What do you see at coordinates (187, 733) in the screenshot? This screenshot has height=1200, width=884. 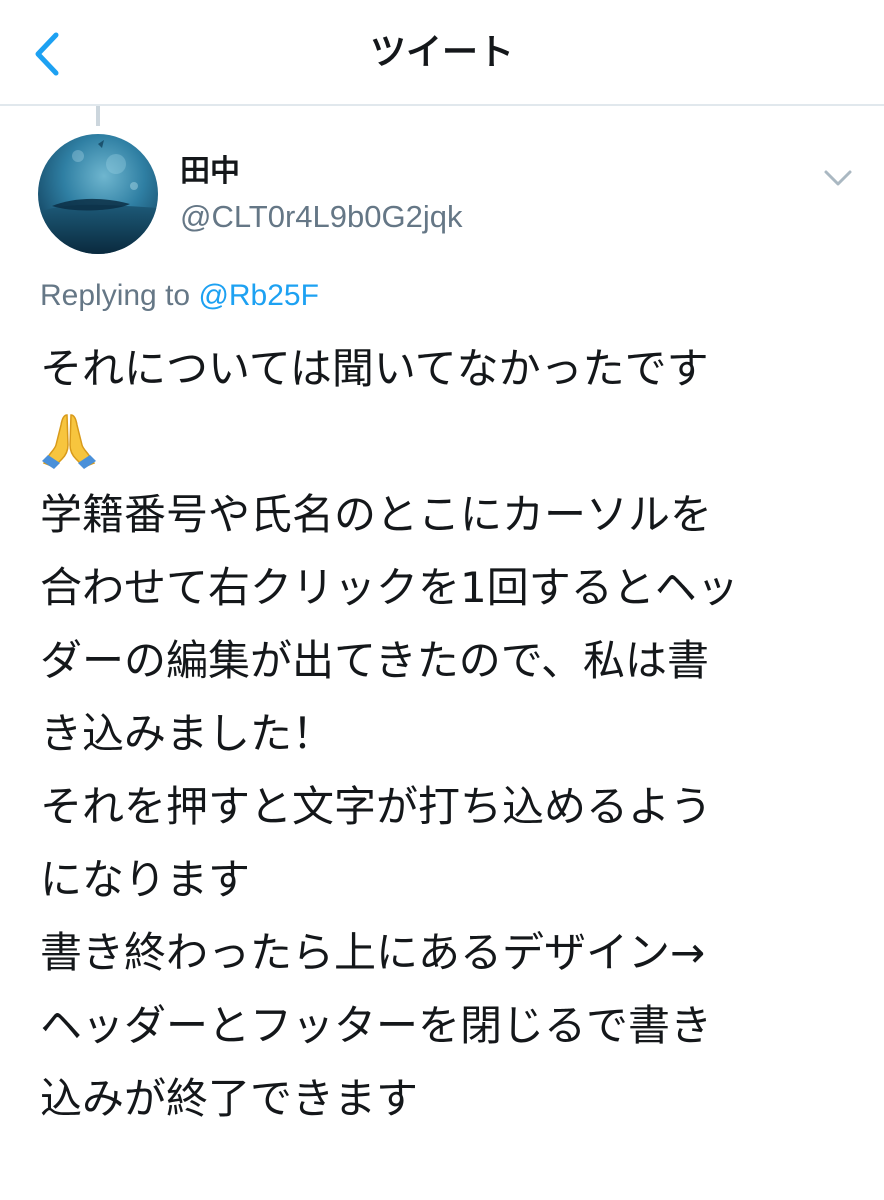 I see `tweet-text-line: き込みました！` at bounding box center [187, 733].